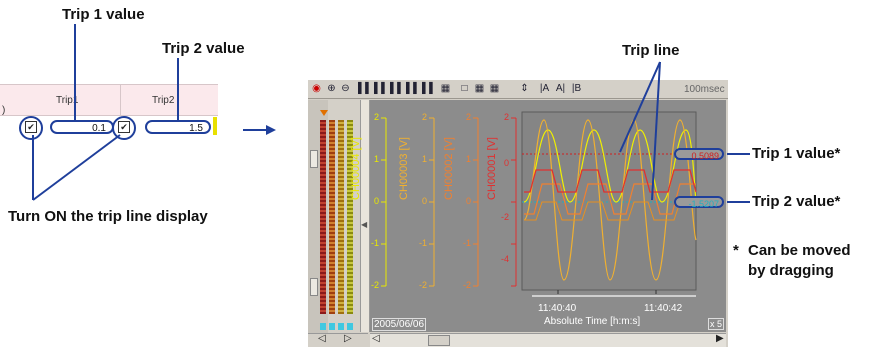 The image size is (872, 347). I want to click on right-callout-lines, so click(684, 132).